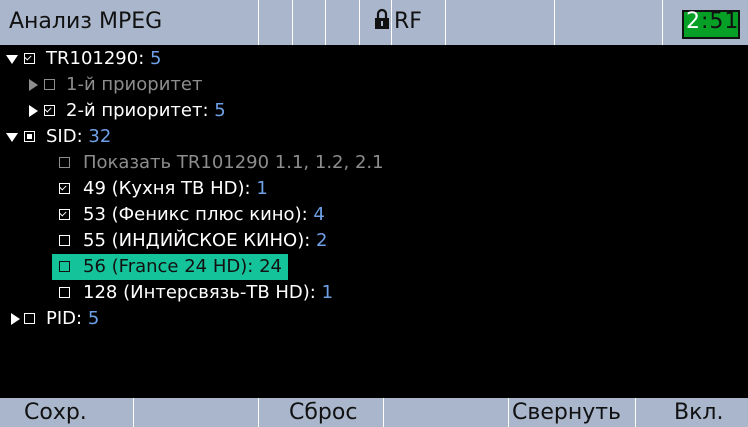  Describe the element at coordinates (374, 189) in the screenshot. I see `tree-item-service: 49 (Кухня ТВ HD): 1` at that location.